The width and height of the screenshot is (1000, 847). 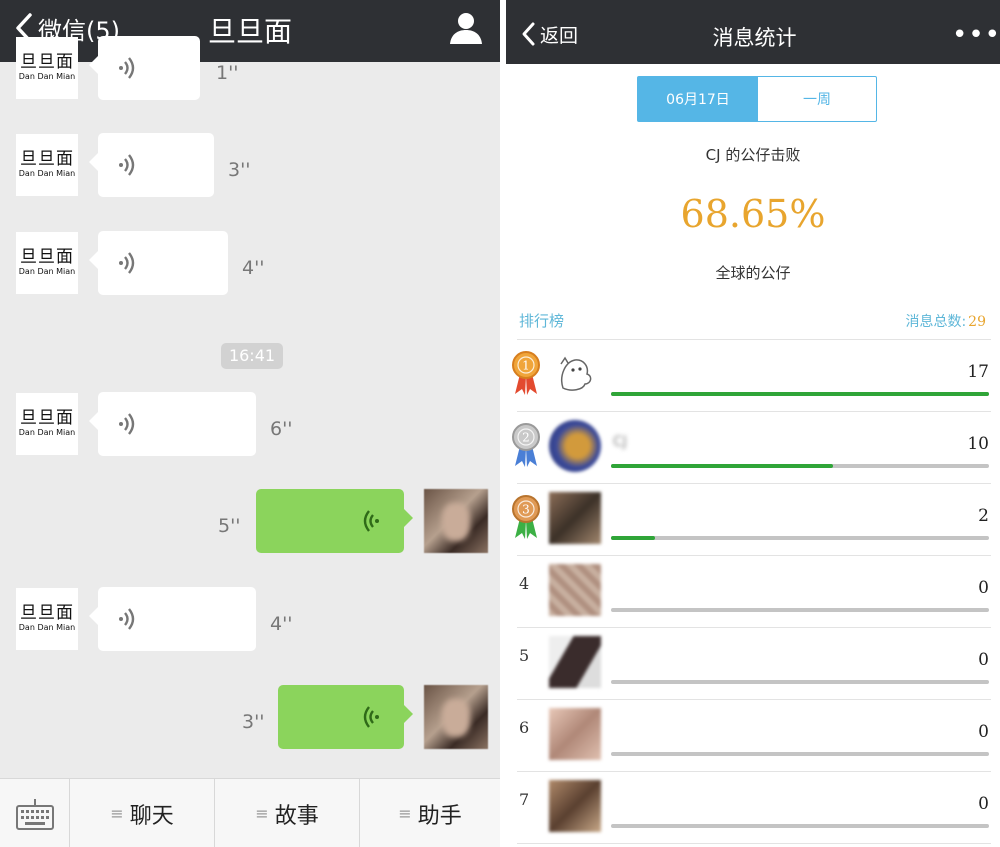 I want to click on leaderboard-row: 40, so click(x=751, y=592).